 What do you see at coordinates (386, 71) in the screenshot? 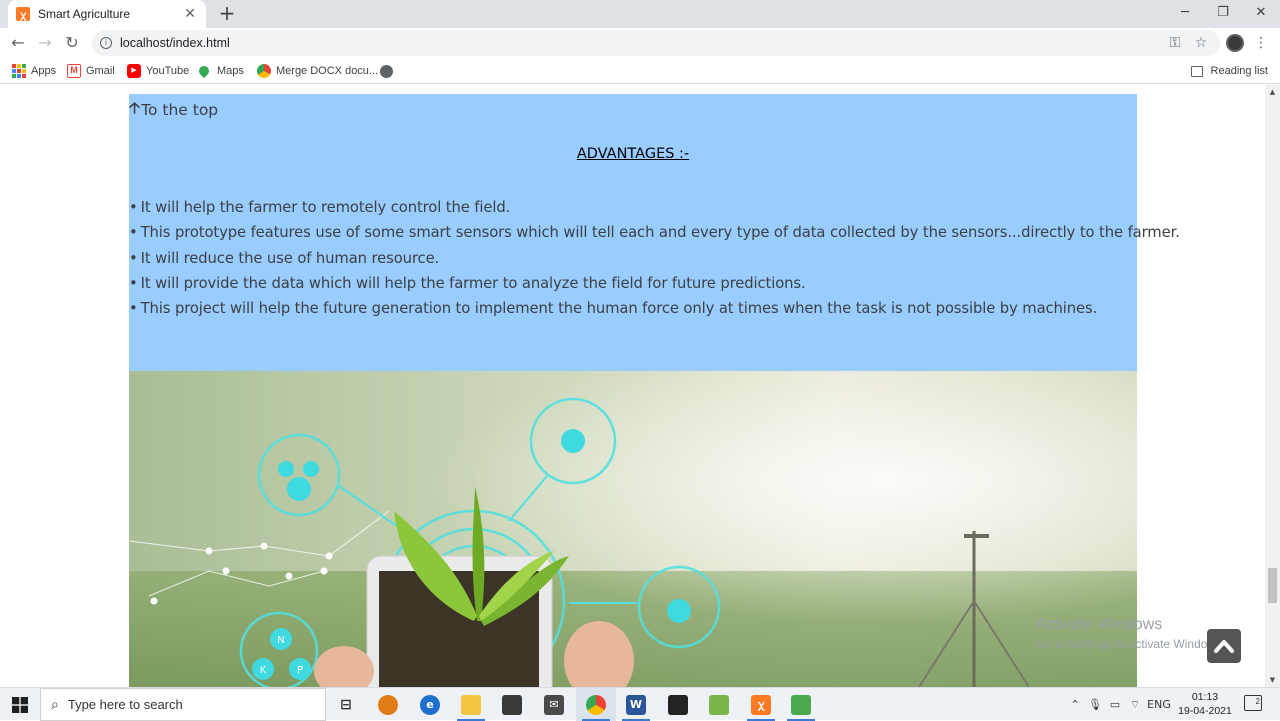
I see `globe-icon` at bounding box center [386, 71].